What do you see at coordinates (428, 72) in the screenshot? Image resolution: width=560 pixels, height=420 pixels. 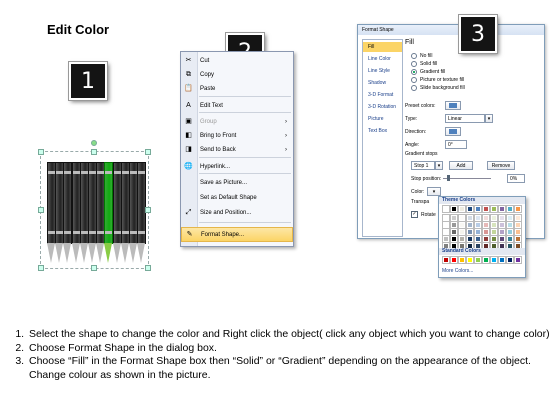 I see `fill-option-gradient-fill: Gradient fill` at bounding box center [428, 72].